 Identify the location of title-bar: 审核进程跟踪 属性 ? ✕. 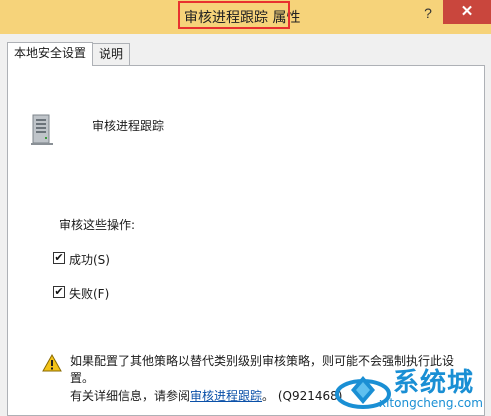
(245, 17).